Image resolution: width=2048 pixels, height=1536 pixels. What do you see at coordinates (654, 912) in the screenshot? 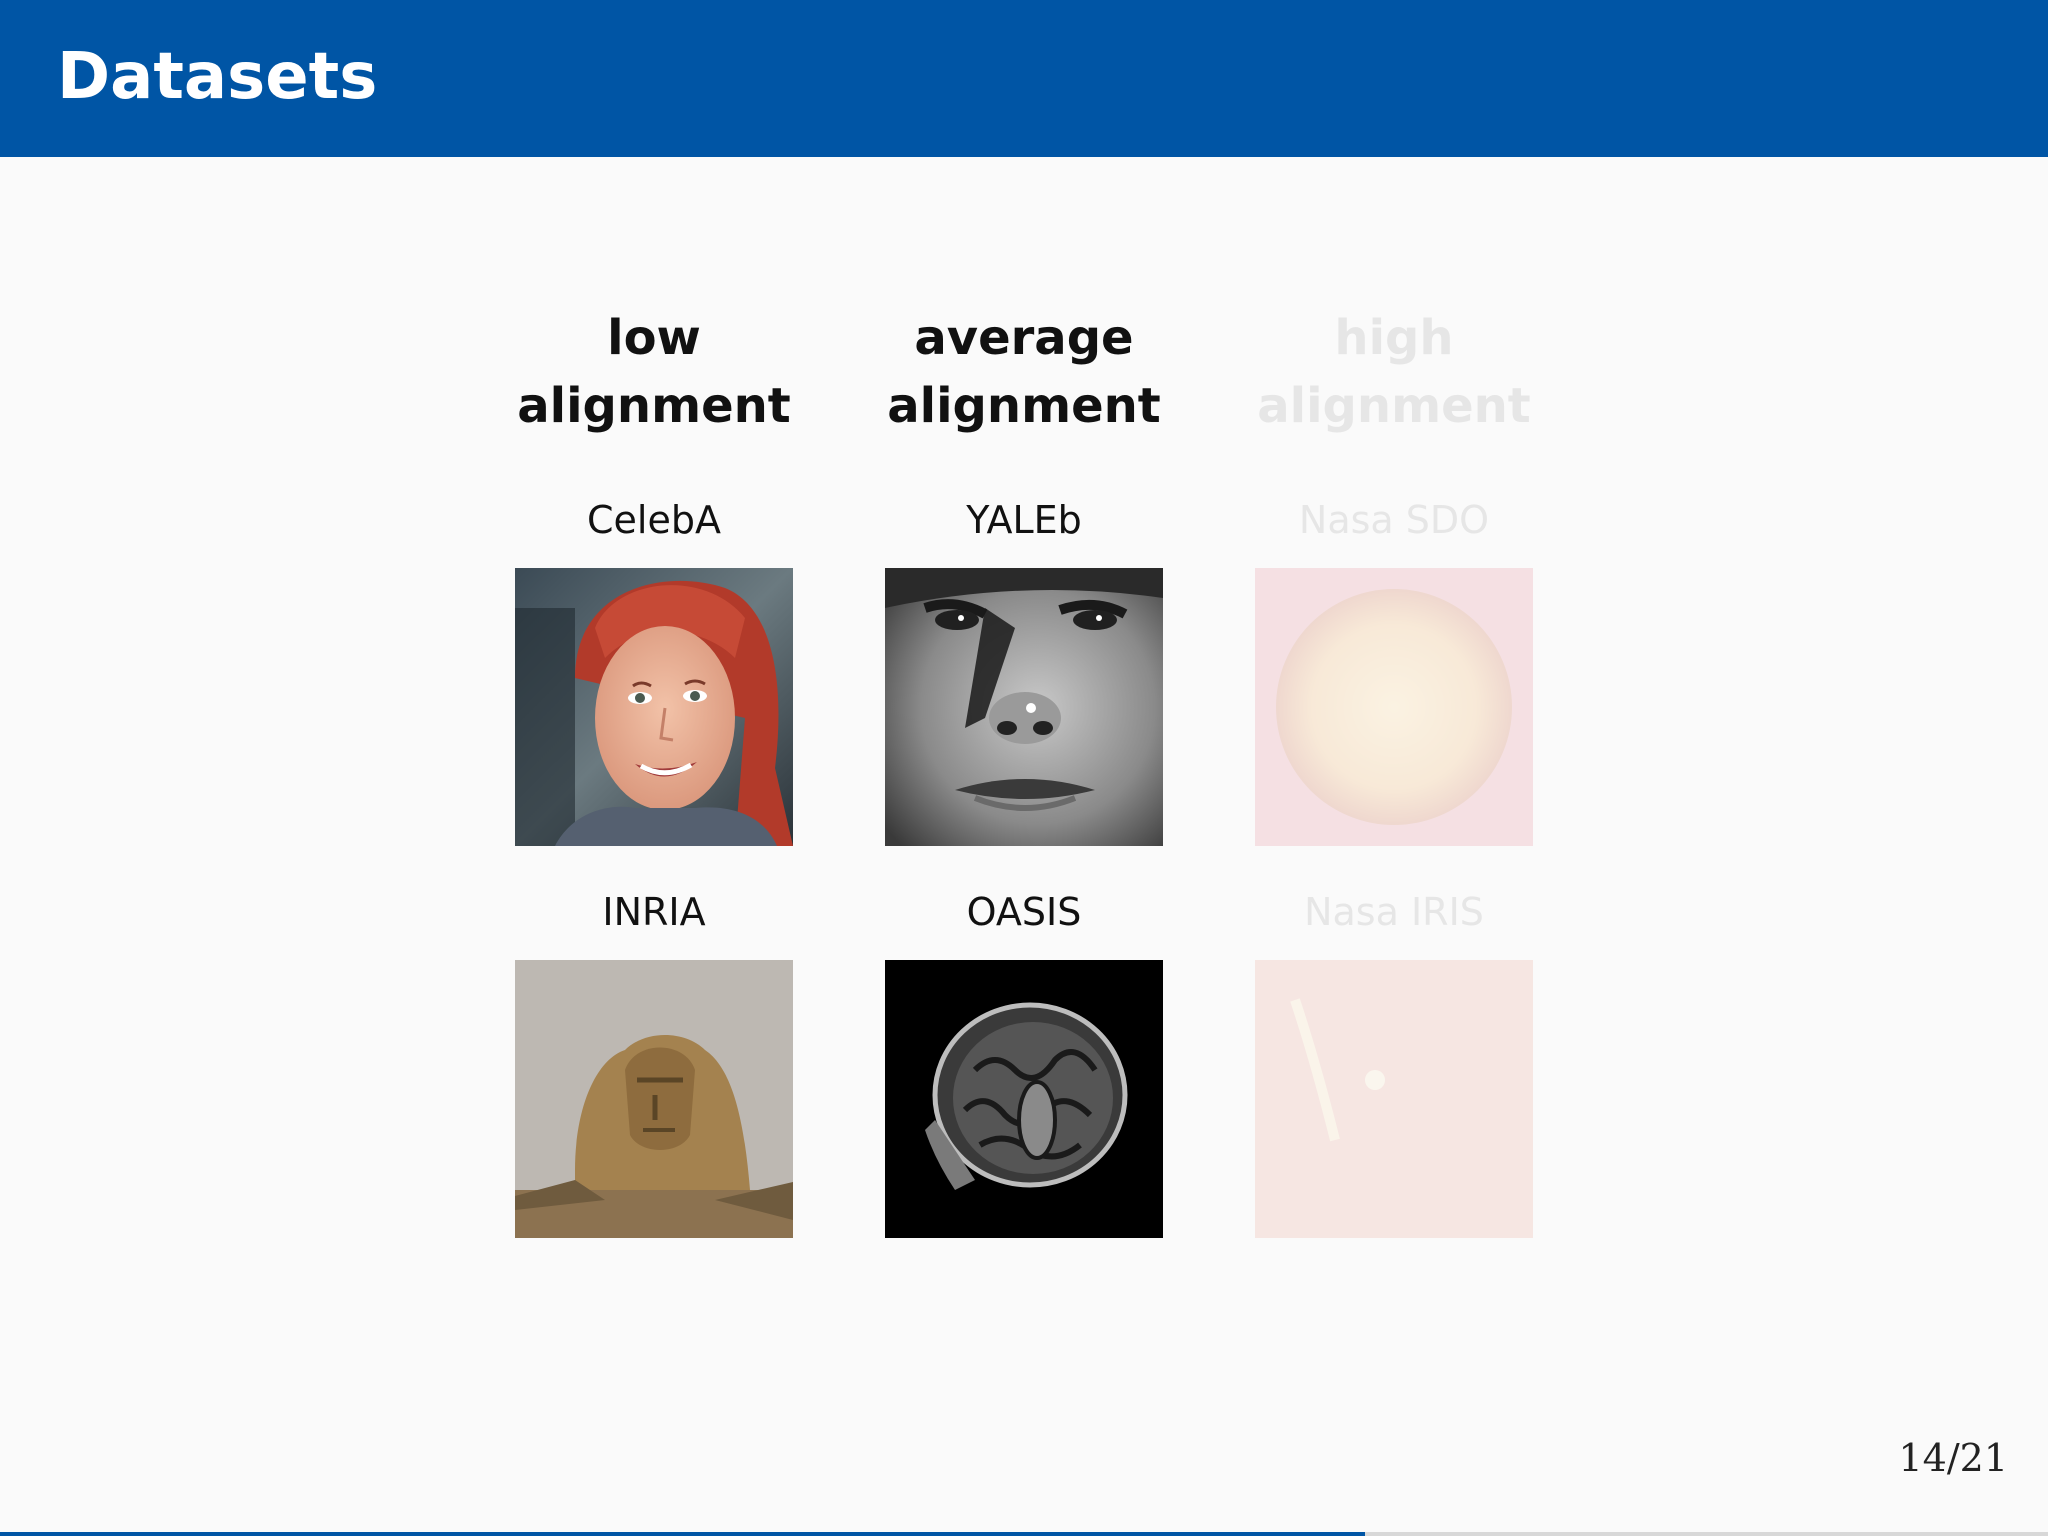
I see `dataset-label-inria: INRIA` at bounding box center [654, 912].